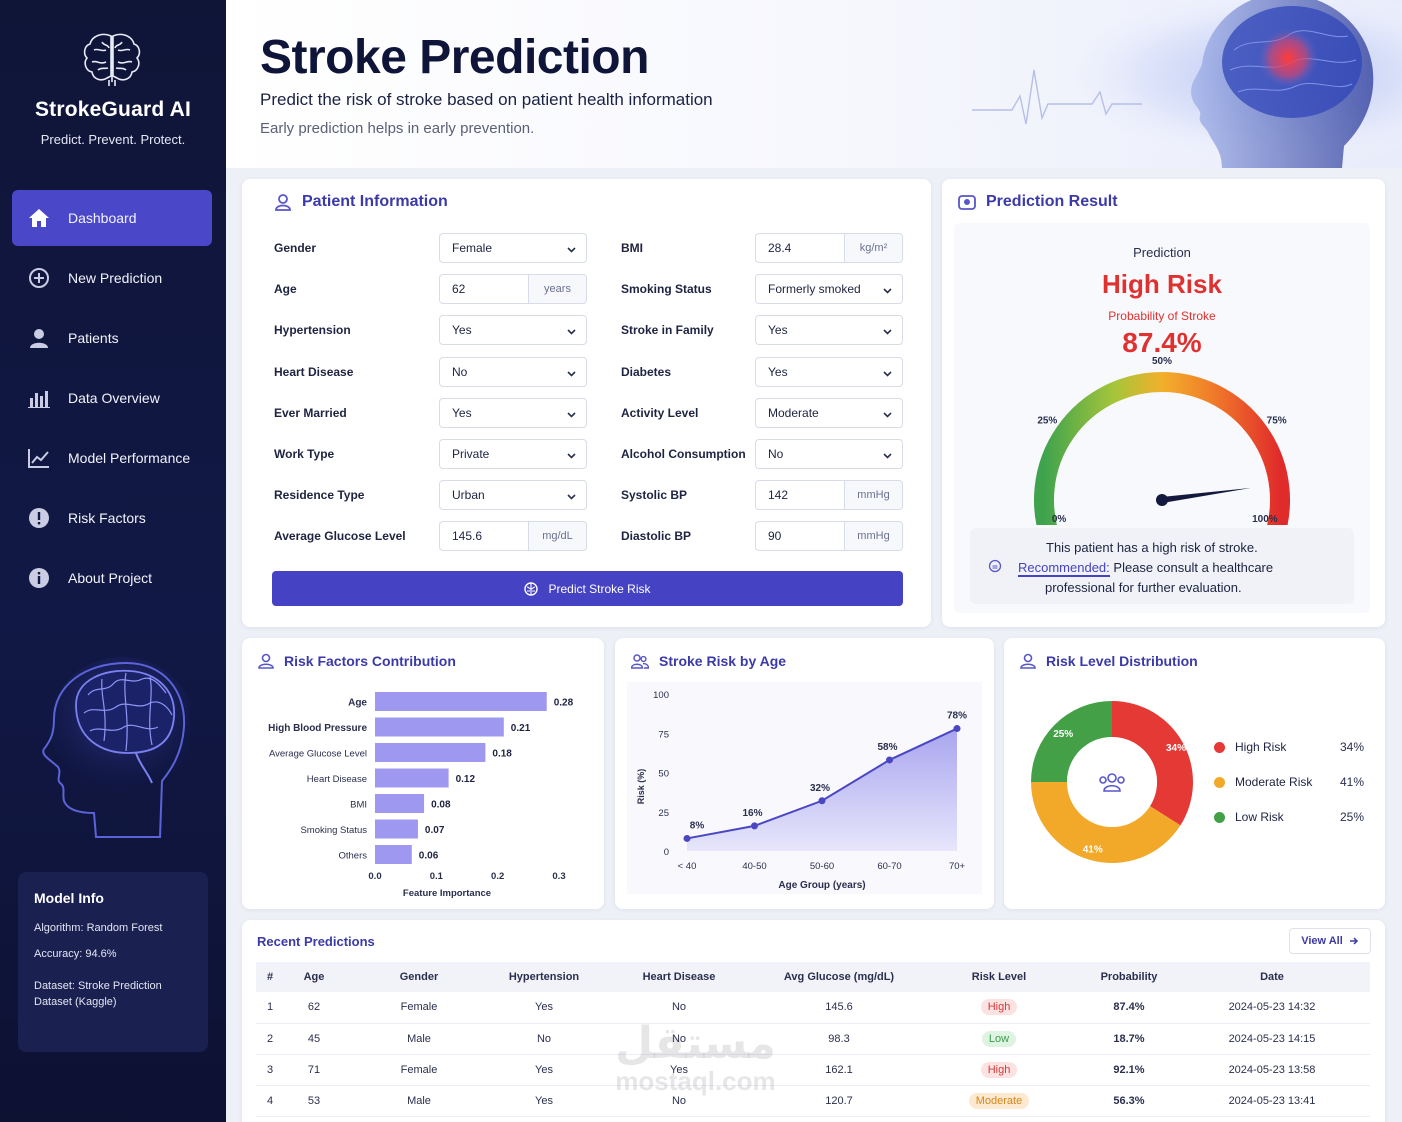 The width and height of the screenshot is (1402, 1122). Describe the element at coordinates (813, 1039) in the screenshot. I see `table-row: 2 45 Male No No 98.3 Low 18.7% 2024-05-23 14:15` at that location.